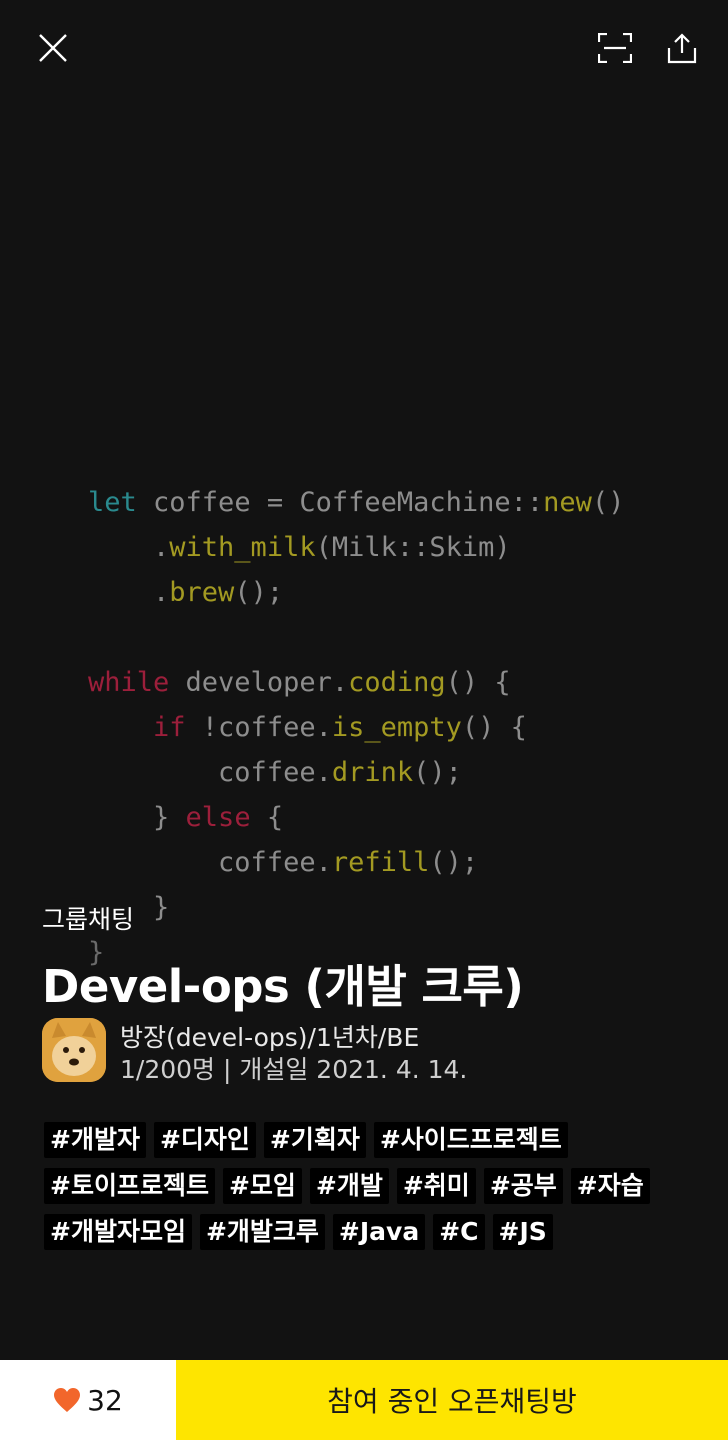  I want to click on room-meta: 1/200명 | 개설일 2021. 4. 14., so click(294, 1069).